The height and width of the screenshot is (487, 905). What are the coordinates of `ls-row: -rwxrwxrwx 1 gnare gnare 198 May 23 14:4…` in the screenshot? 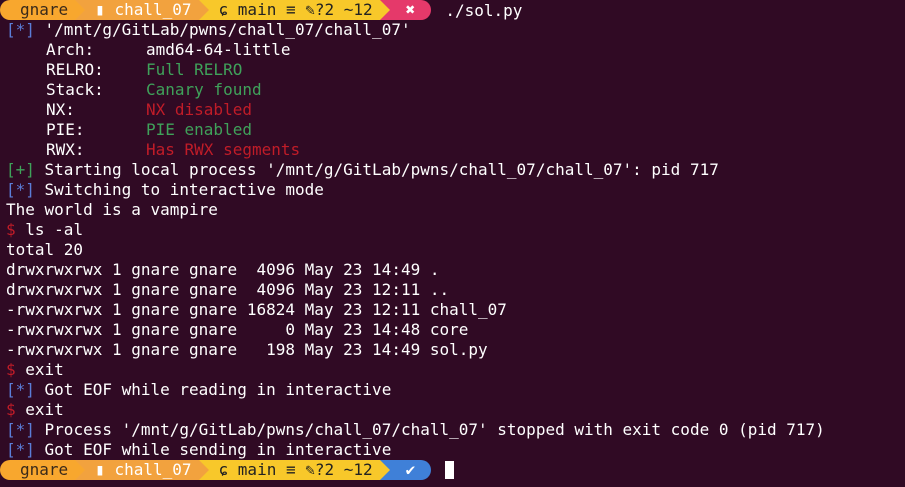 It's located at (247, 349).